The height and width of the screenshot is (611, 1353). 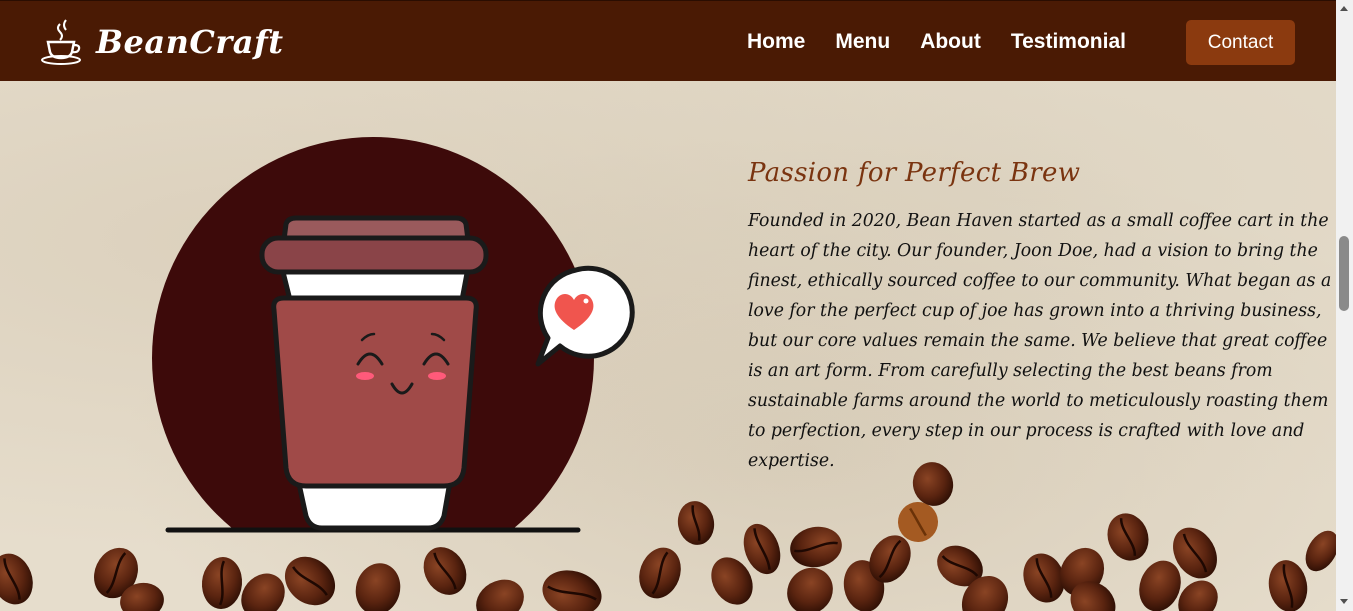 I want to click on brand-logo: BeanCraft, so click(x=162, y=42).